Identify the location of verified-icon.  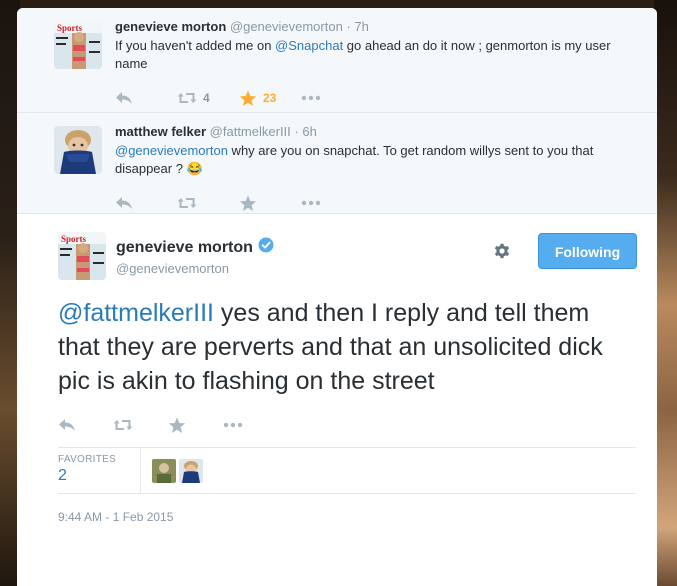
(266, 247).